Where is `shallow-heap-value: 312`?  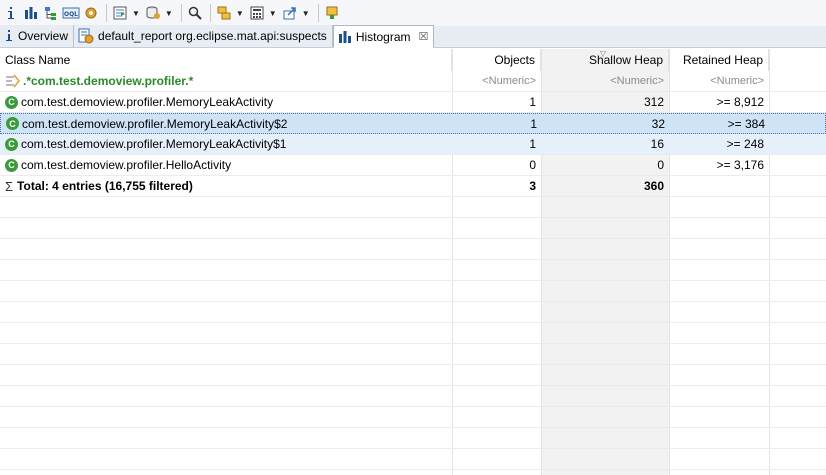
shallow-heap-value: 312 is located at coordinates (653, 102).